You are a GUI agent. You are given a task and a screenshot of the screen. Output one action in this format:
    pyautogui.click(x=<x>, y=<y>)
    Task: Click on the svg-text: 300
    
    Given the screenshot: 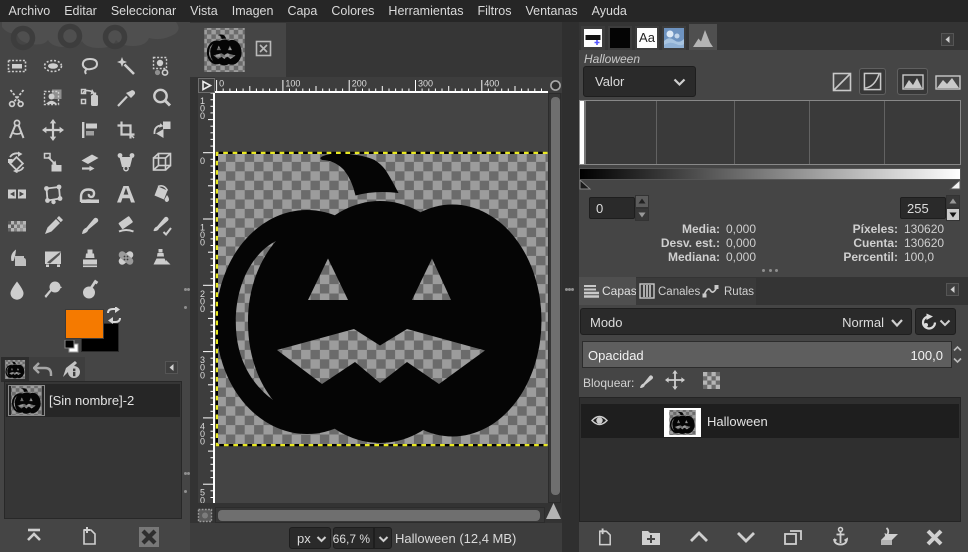 What is the action you would take?
    pyautogui.click(x=425, y=84)
    